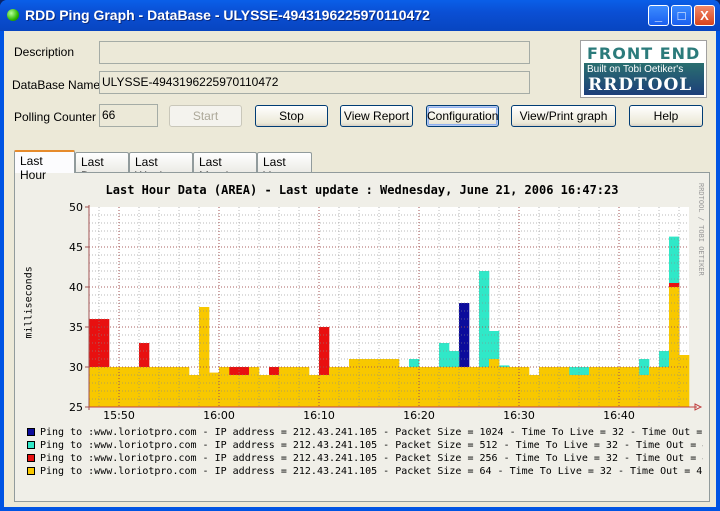  I want to click on close-button: X, so click(704, 15).